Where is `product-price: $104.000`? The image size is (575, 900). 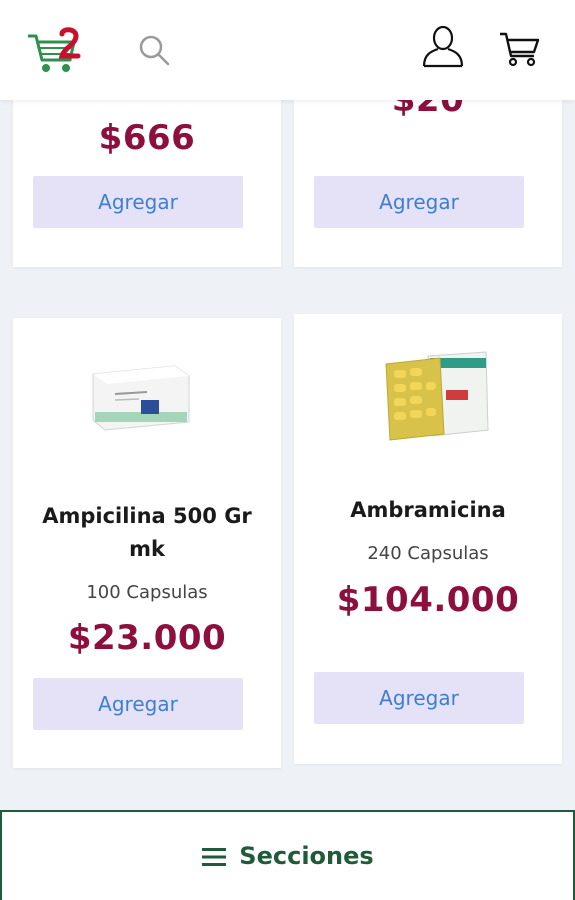
product-price: $104.000 is located at coordinates (428, 600).